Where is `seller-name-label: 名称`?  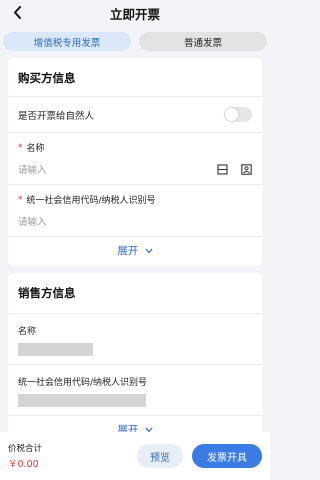 seller-name-label: 名称 is located at coordinates (27, 332).